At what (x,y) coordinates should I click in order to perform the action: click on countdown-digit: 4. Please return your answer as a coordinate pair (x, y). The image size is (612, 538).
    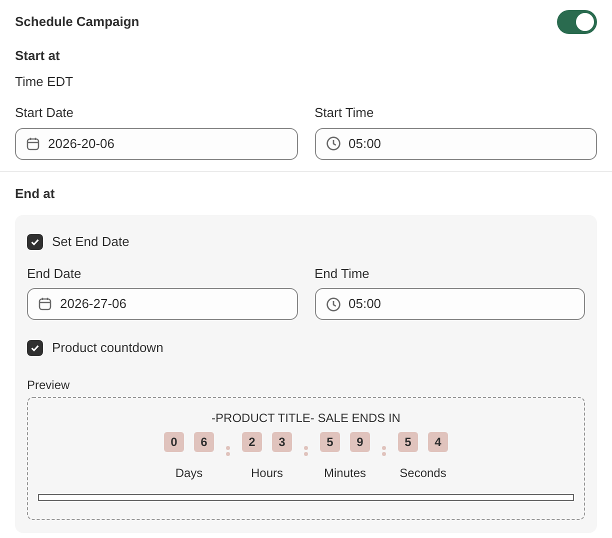
    Looking at the image, I should click on (438, 442).